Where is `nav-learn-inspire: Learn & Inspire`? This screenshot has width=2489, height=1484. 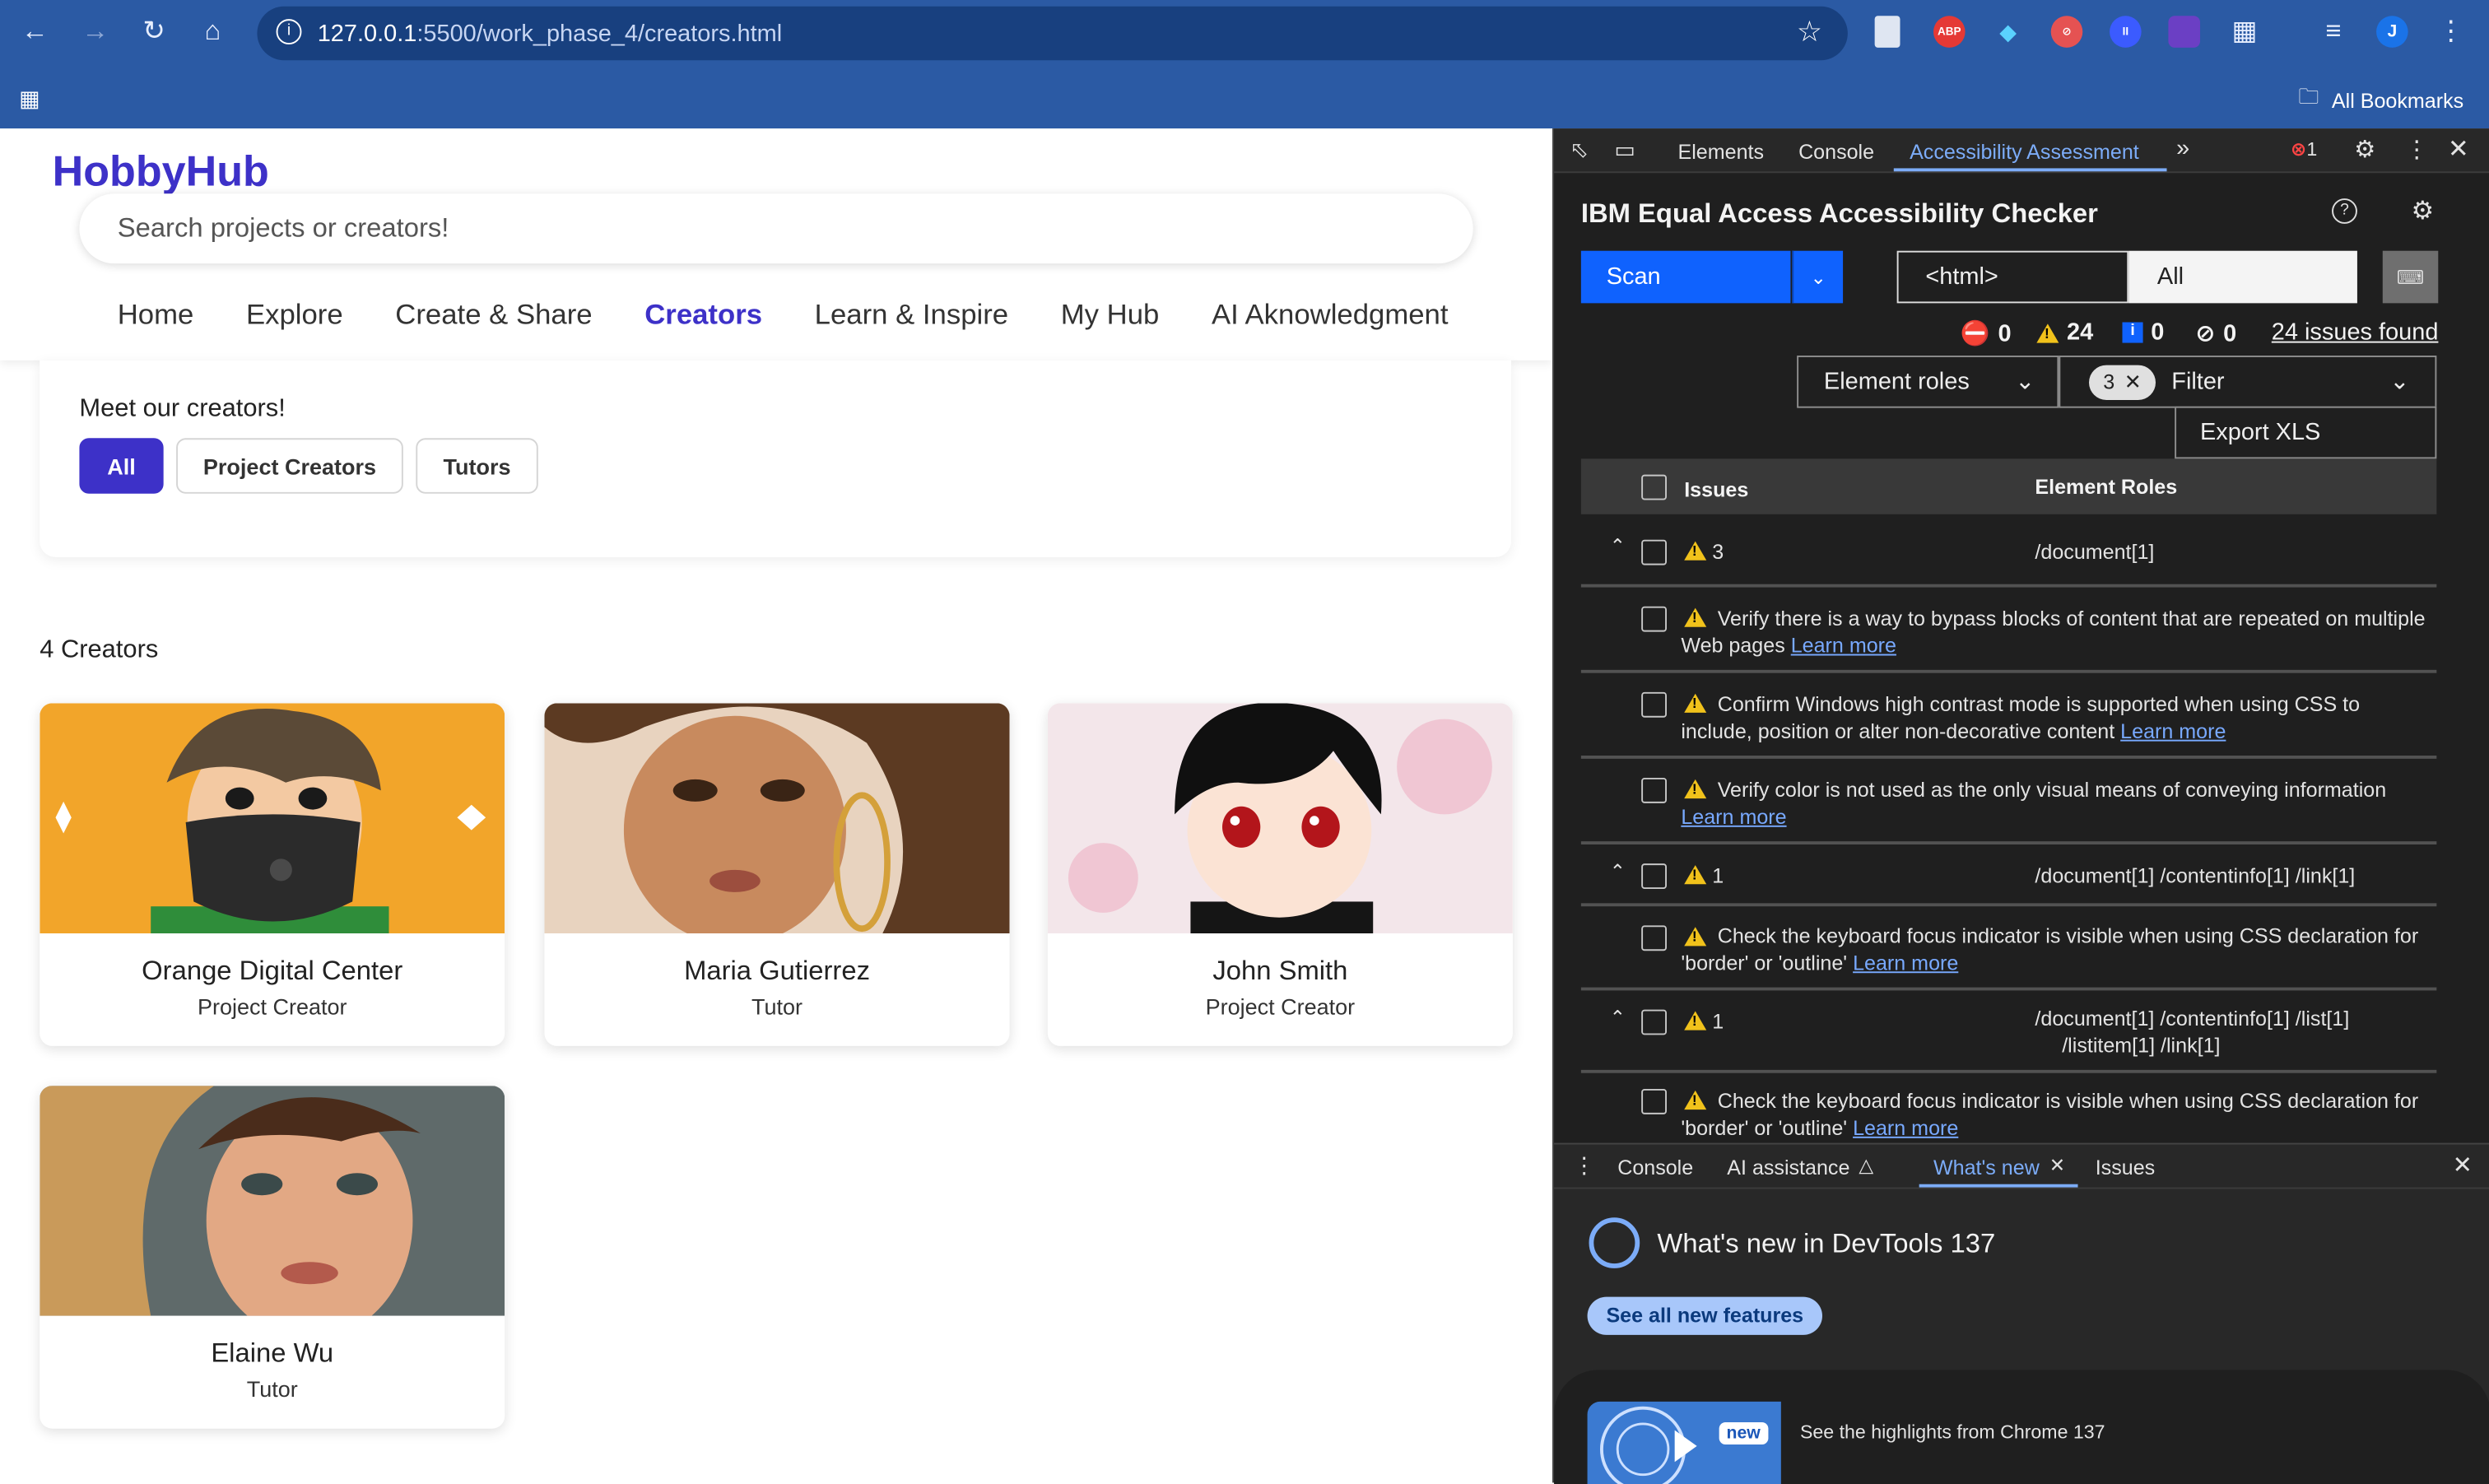
nav-learn-inspire: Learn & Inspire is located at coordinates (911, 315).